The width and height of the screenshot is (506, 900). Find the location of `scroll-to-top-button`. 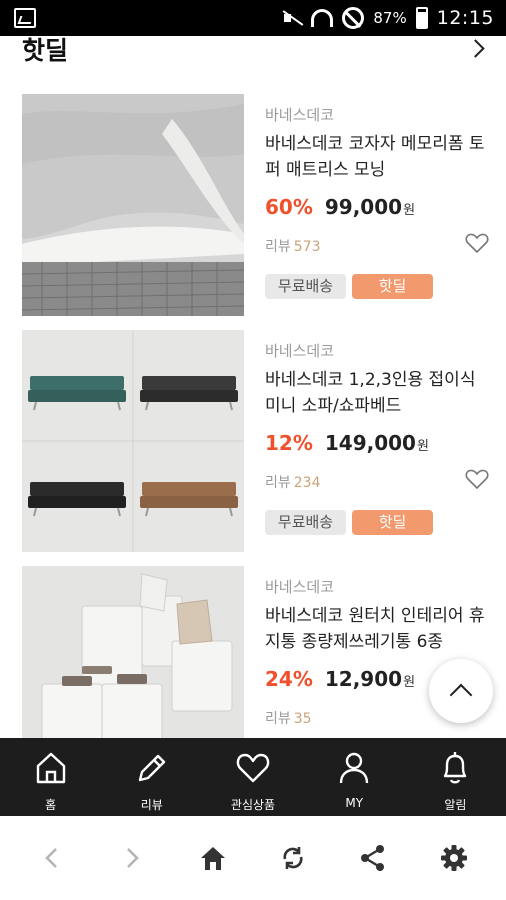

scroll-to-top-button is located at coordinates (461, 691).